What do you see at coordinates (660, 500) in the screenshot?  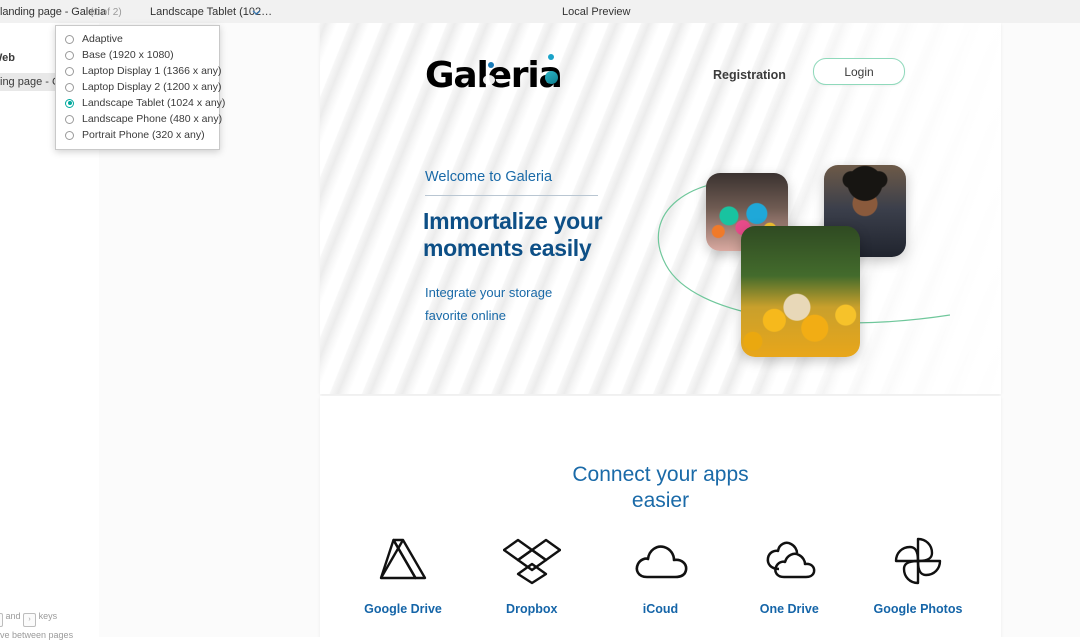 I see `connect-apps-title-line-2: easier` at bounding box center [660, 500].